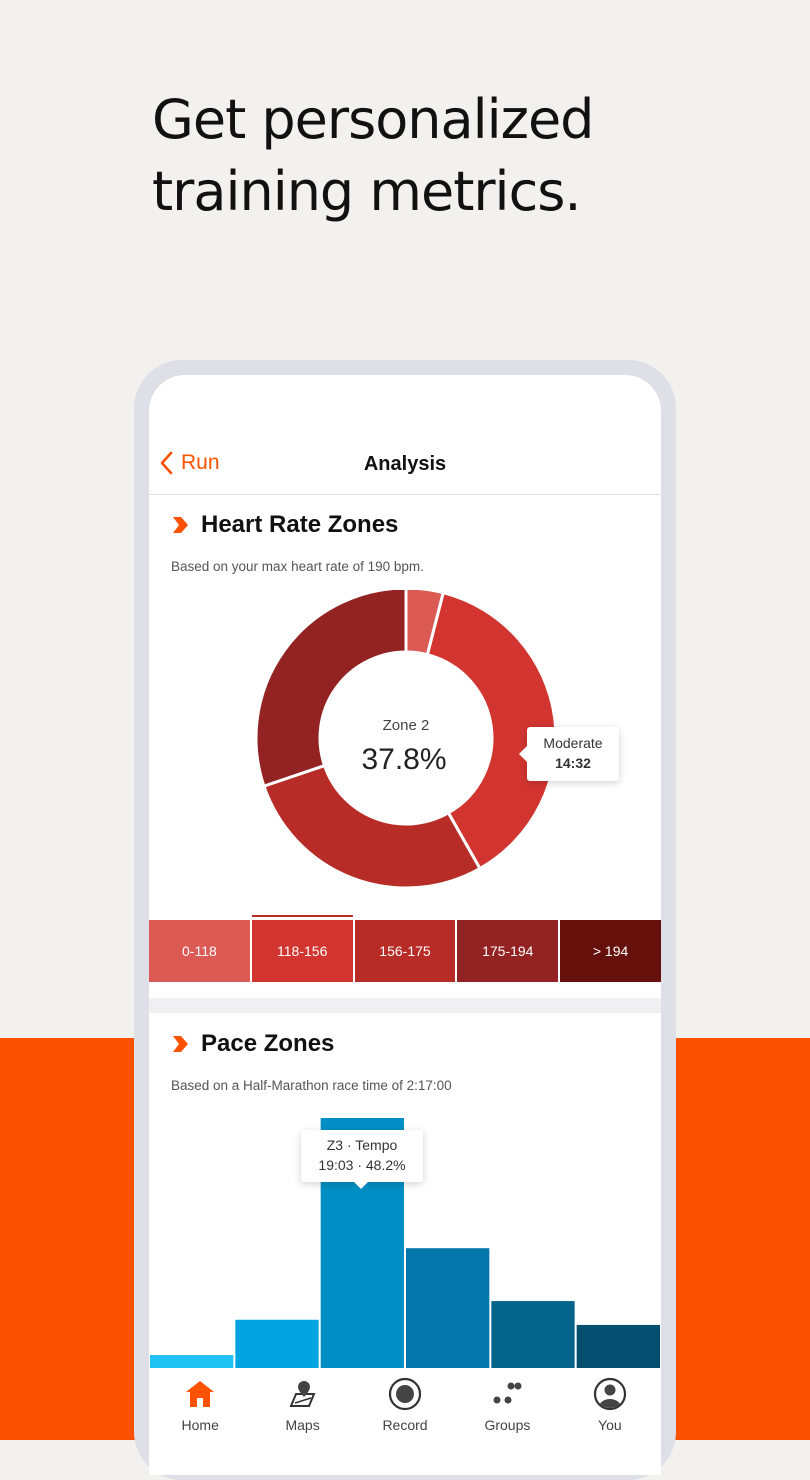 The image size is (810, 1480). Describe the element at coordinates (569, 754) in the screenshot. I see `heart-rate-tooltip: Moderate 14:32` at that location.